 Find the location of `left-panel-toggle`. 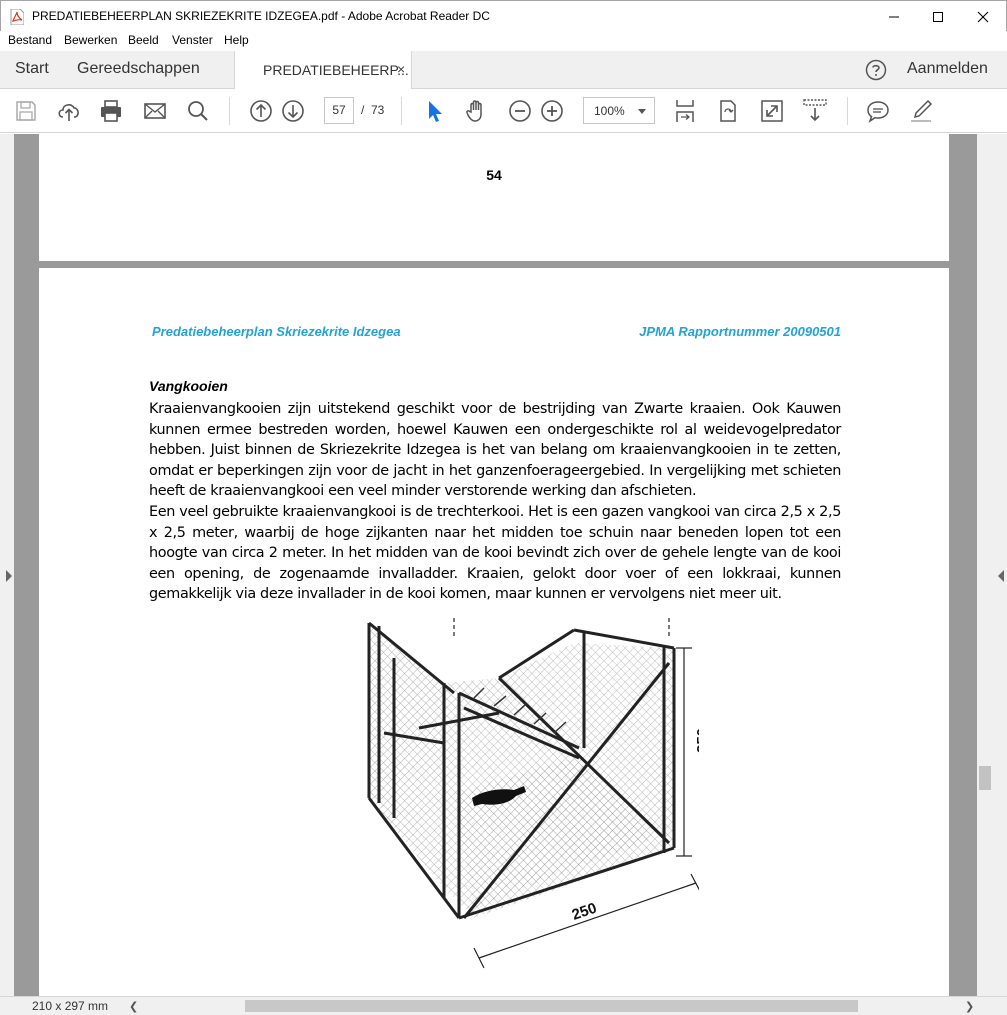

left-panel-toggle is located at coordinates (7, 565).